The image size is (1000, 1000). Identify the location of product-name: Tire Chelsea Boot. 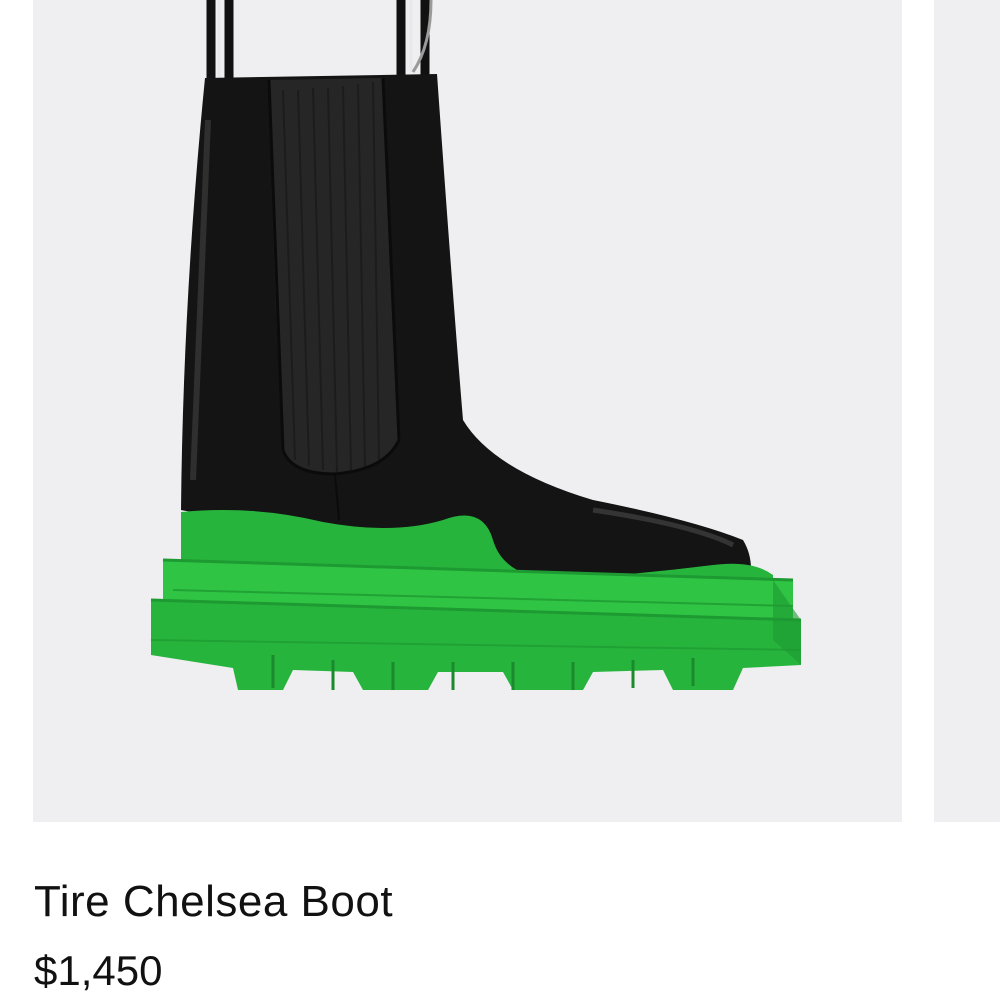
(213, 902).